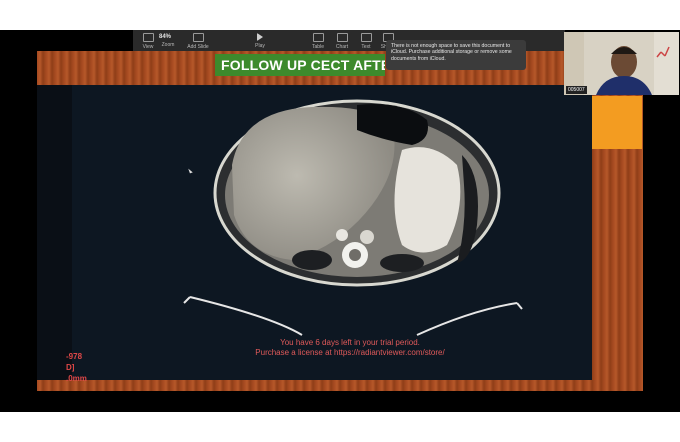 This screenshot has height=442, width=680. I want to click on viewer-left-strip, so click(54, 232).